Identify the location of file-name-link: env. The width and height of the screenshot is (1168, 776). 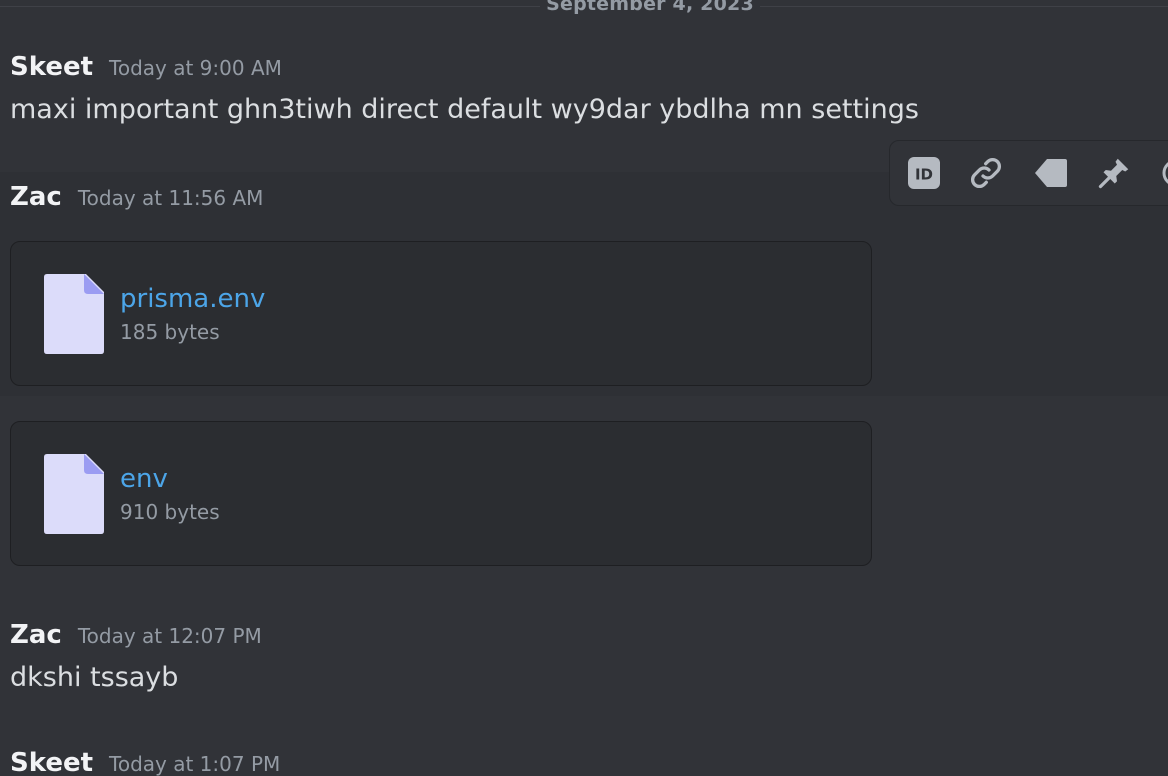
(144, 479).